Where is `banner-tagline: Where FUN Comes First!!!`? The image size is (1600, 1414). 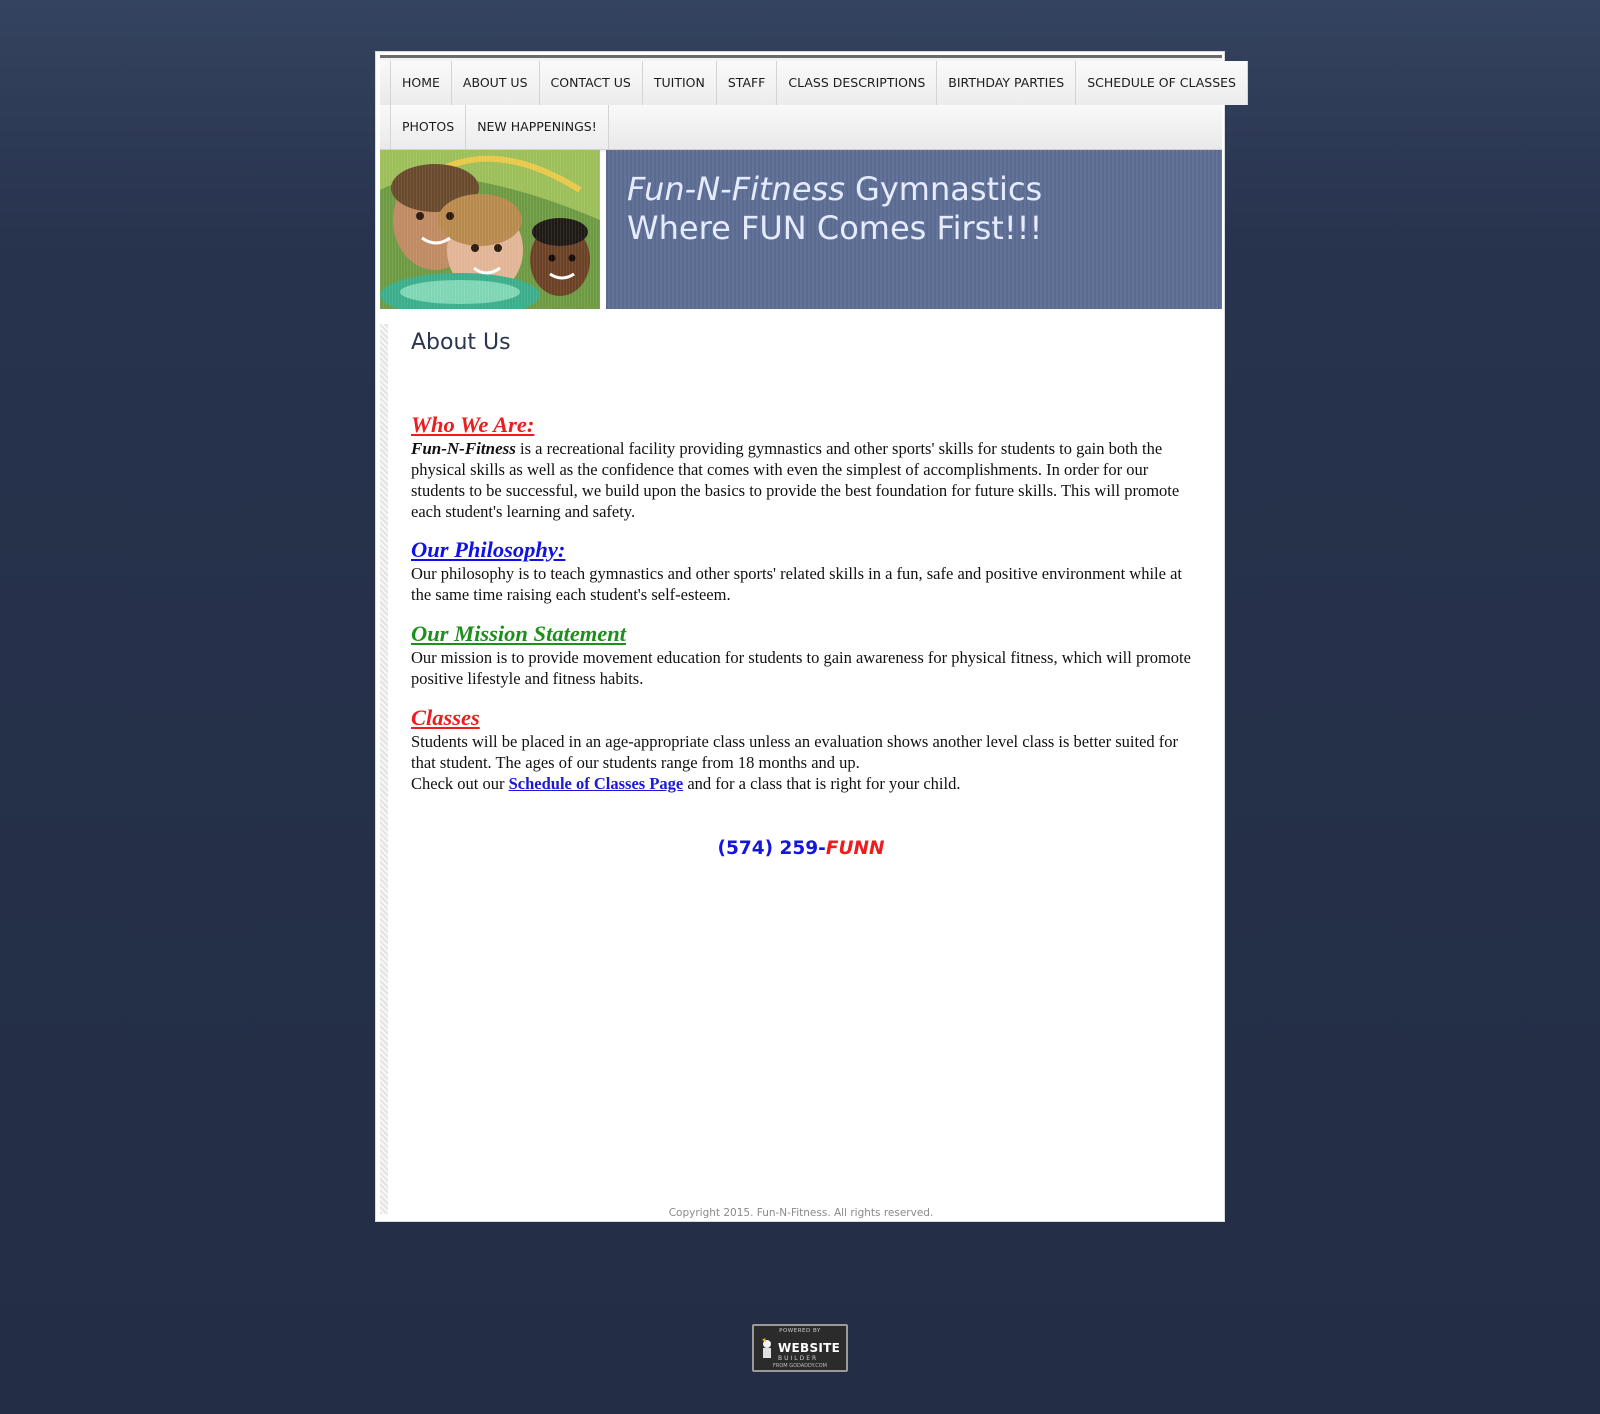
banner-tagline: Where FUN Comes First!!! is located at coordinates (835, 228).